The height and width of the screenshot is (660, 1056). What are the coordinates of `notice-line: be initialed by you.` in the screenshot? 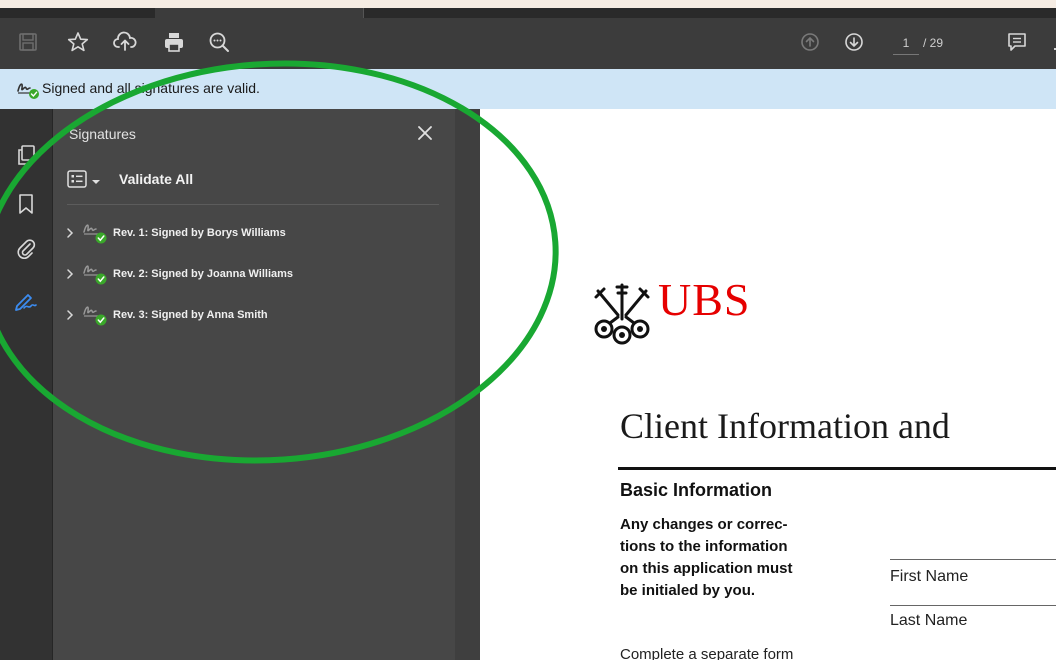 It's located at (688, 590).